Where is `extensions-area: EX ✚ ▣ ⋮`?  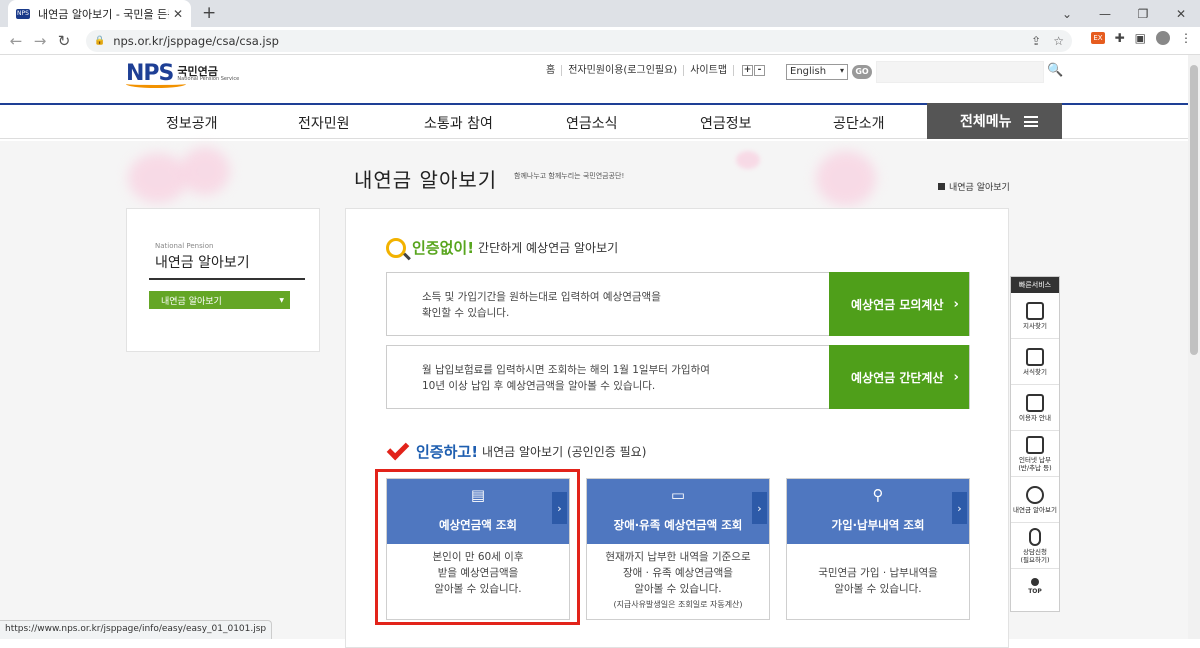 extensions-area: EX ✚ ▣ ⋮ is located at coordinates (1141, 38).